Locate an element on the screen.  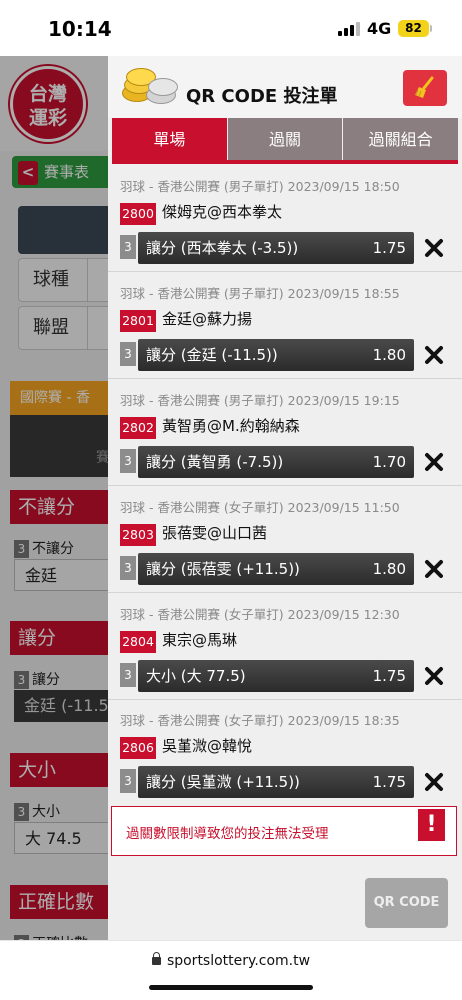
bet-selection: 大小 (大 77.5) 1.75 is located at coordinates (276, 676).